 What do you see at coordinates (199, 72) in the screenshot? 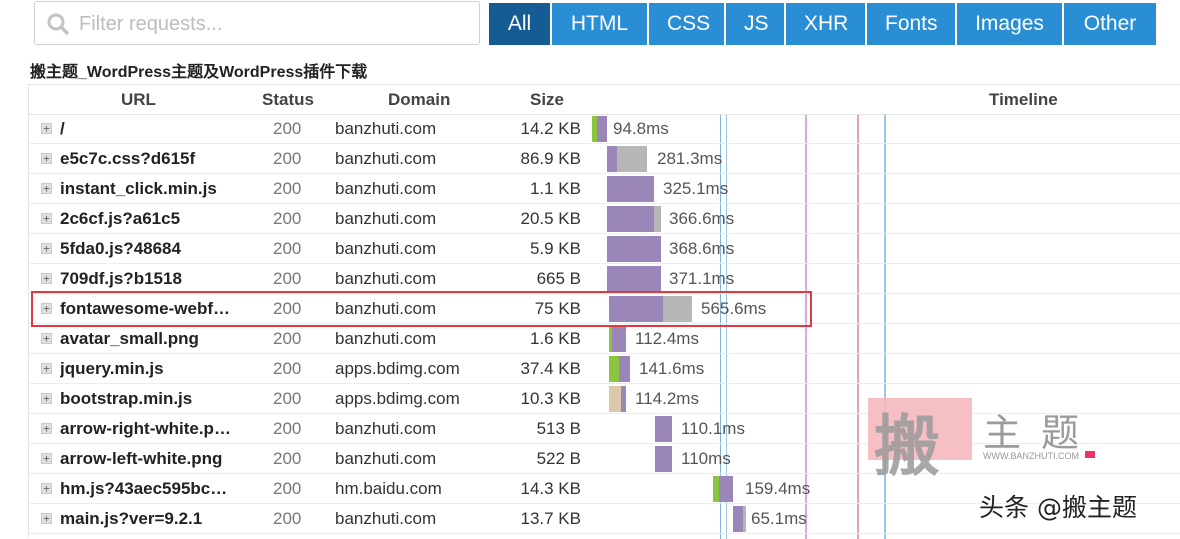
I see `page-title: 搬主题_WordPress主题及WordPress插件下载` at bounding box center [199, 72].